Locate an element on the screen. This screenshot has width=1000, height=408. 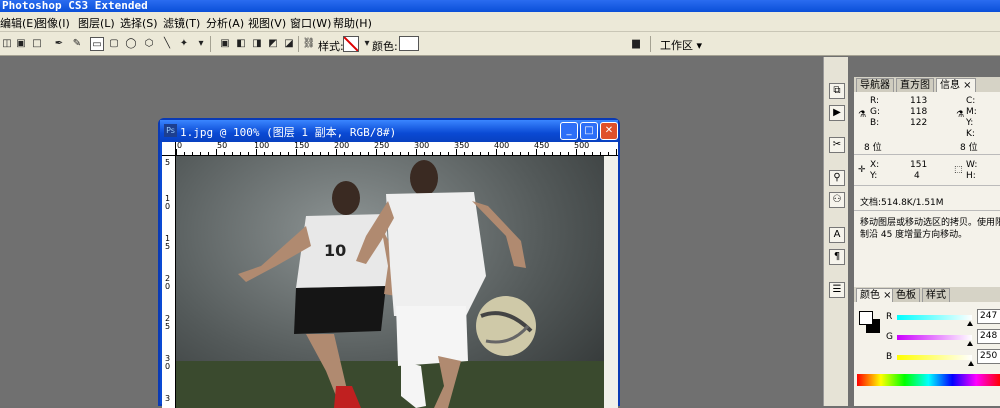
menu-layer: 图层(L) is located at coordinates (96, 23).